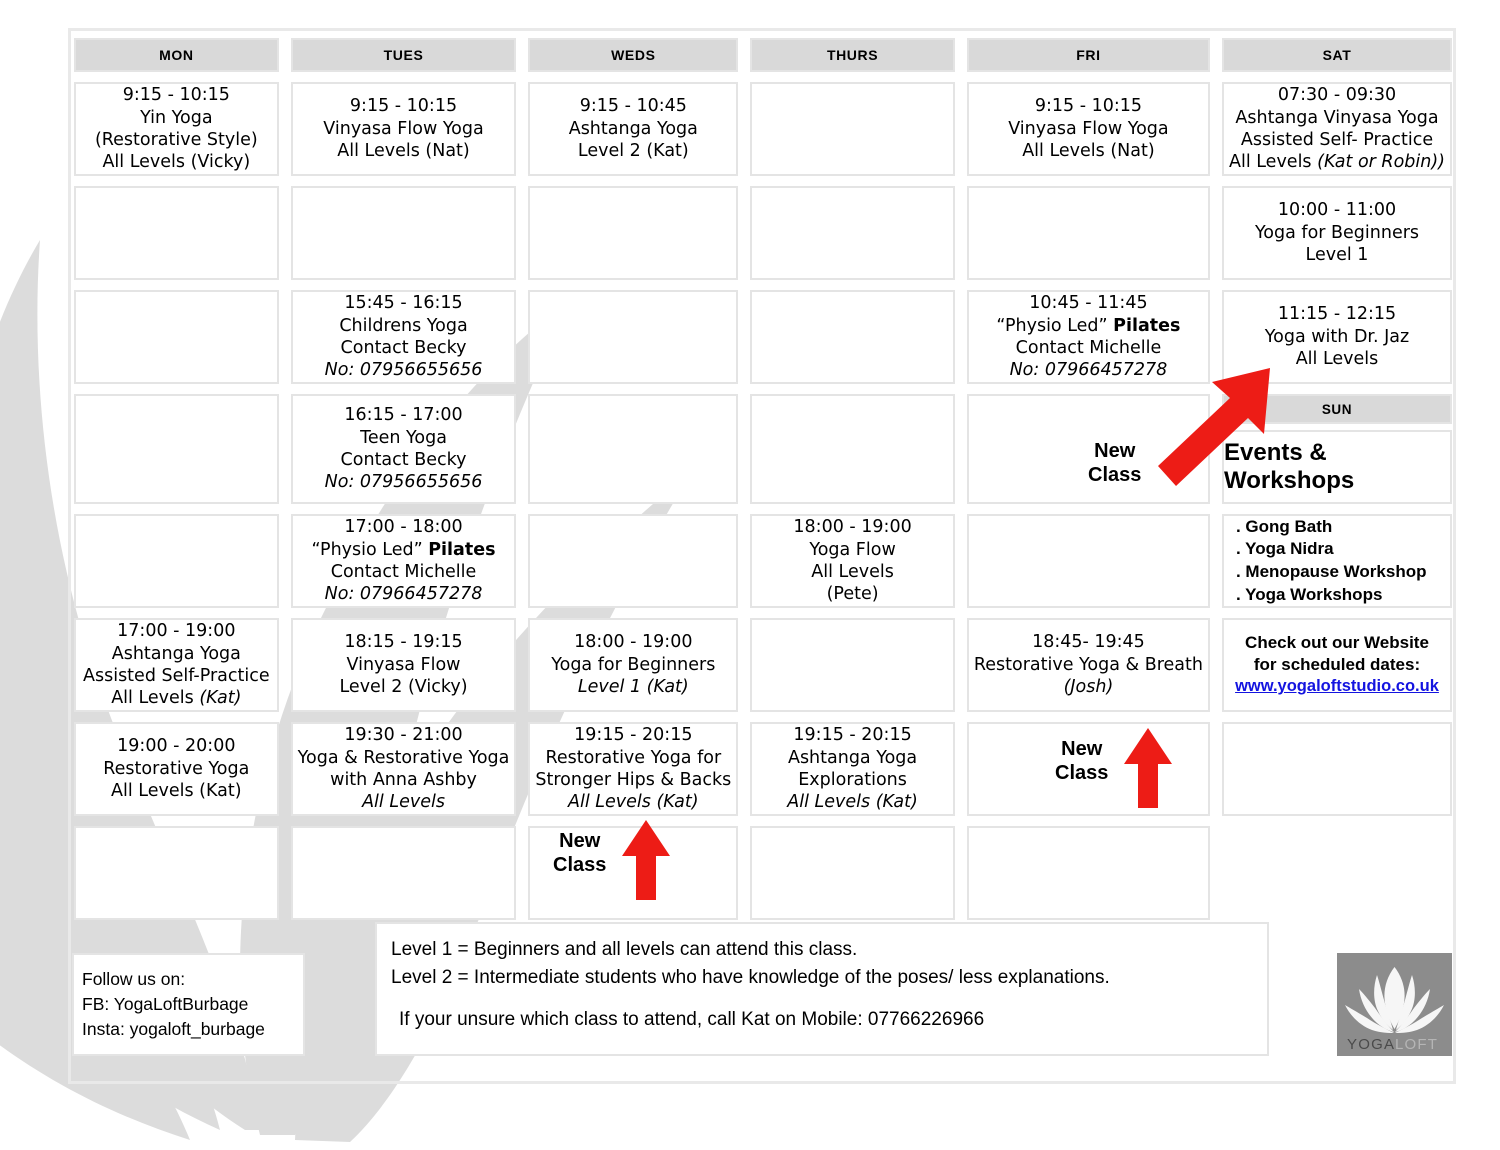 The image size is (1500, 1150). What do you see at coordinates (1284, 549) in the screenshot?
I see `event-list-item: . Yoga Nidra` at bounding box center [1284, 549].